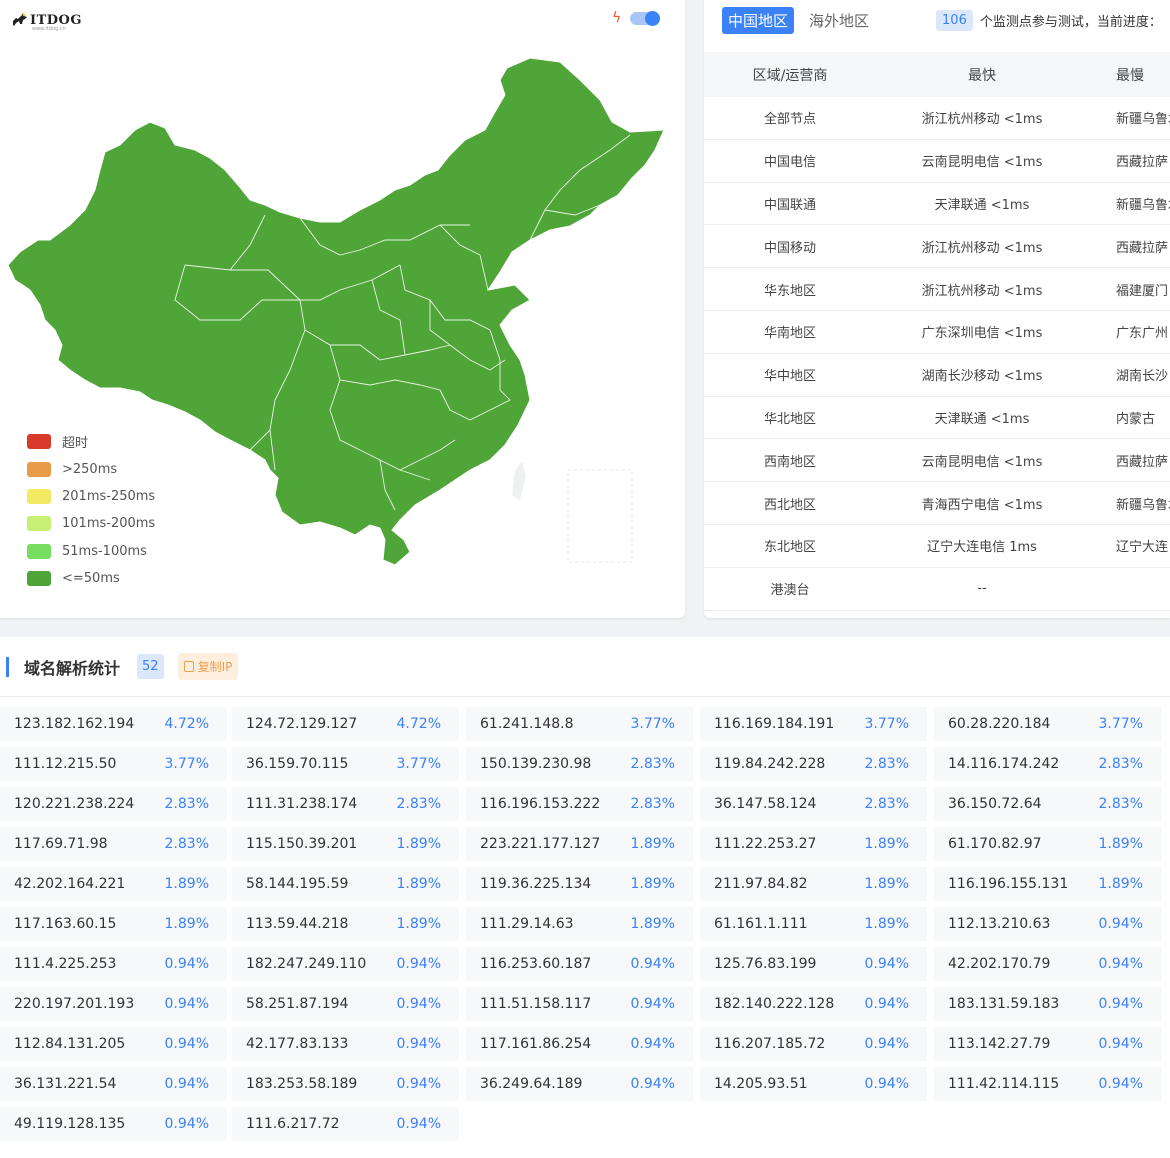  Describe the element at coordinates (113, 844) in the screenshot. I see `ip-item: 117.69.71.98 2.83%` at that location.